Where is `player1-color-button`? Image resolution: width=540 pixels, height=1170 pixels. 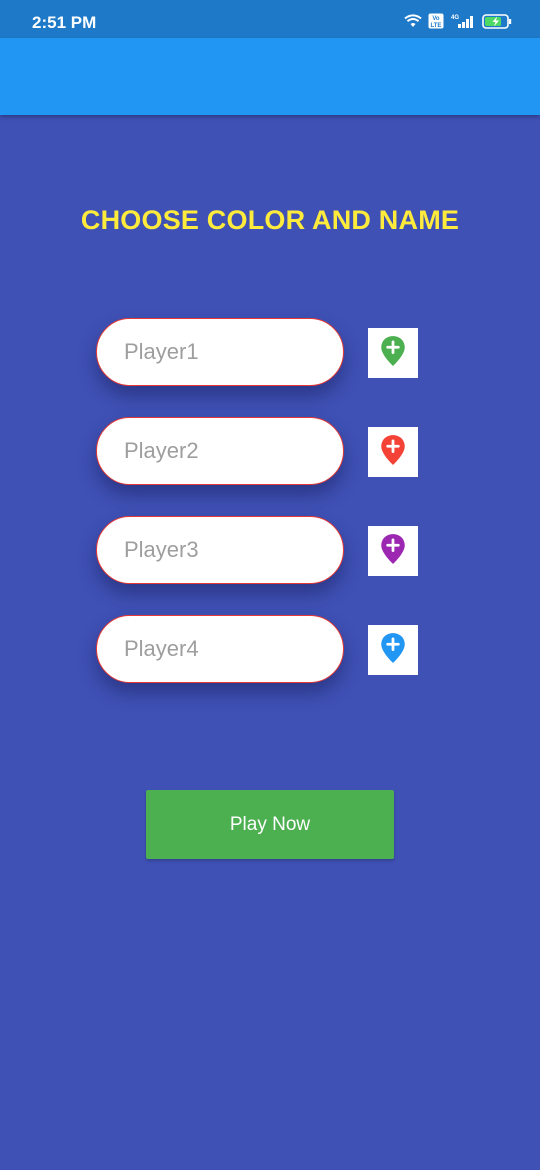
player1-color-button is located at coordinates (393, 353).